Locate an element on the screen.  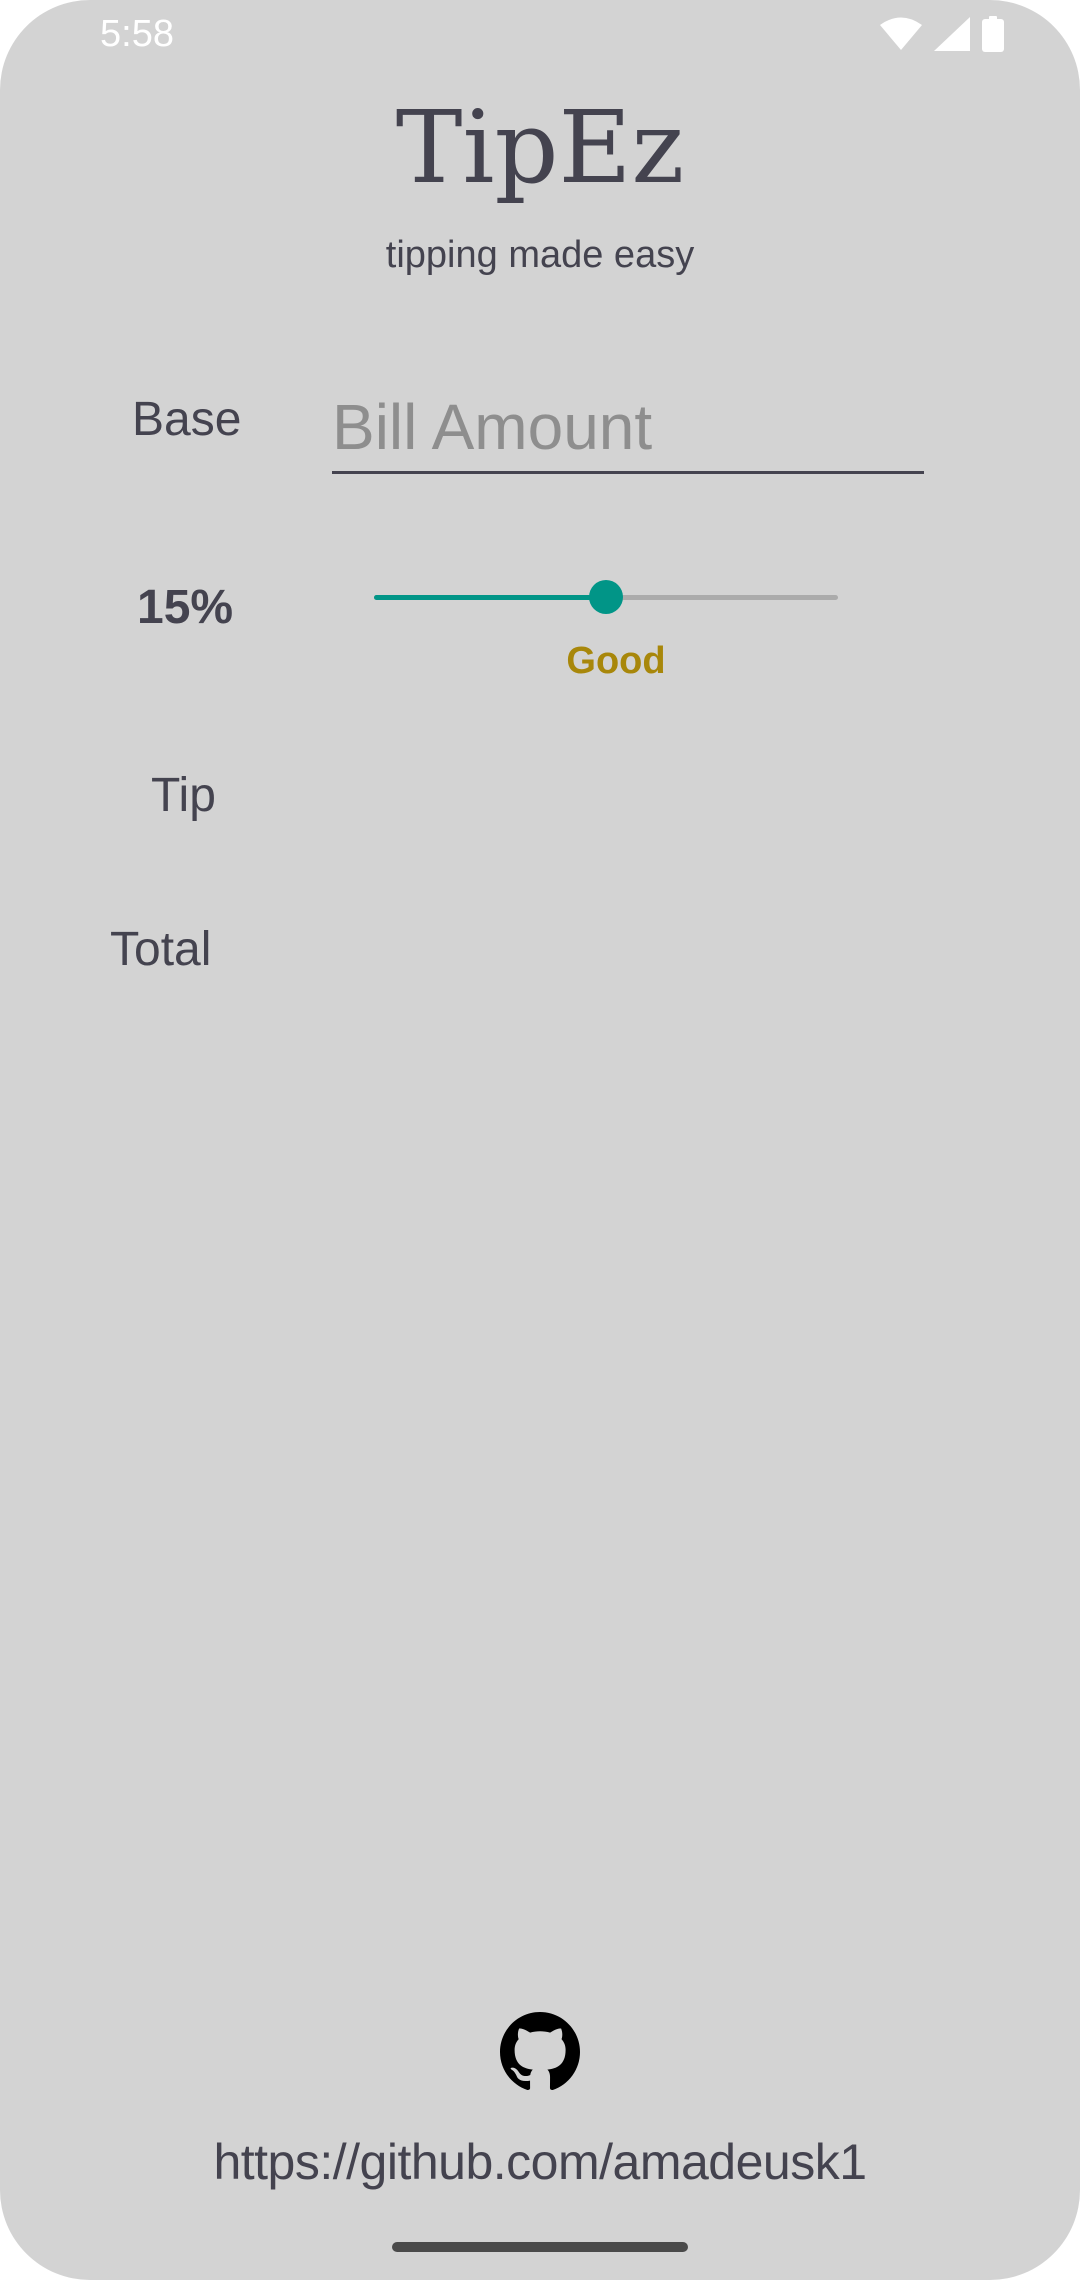
bill-amount-input is located at coordinates (628, 428).